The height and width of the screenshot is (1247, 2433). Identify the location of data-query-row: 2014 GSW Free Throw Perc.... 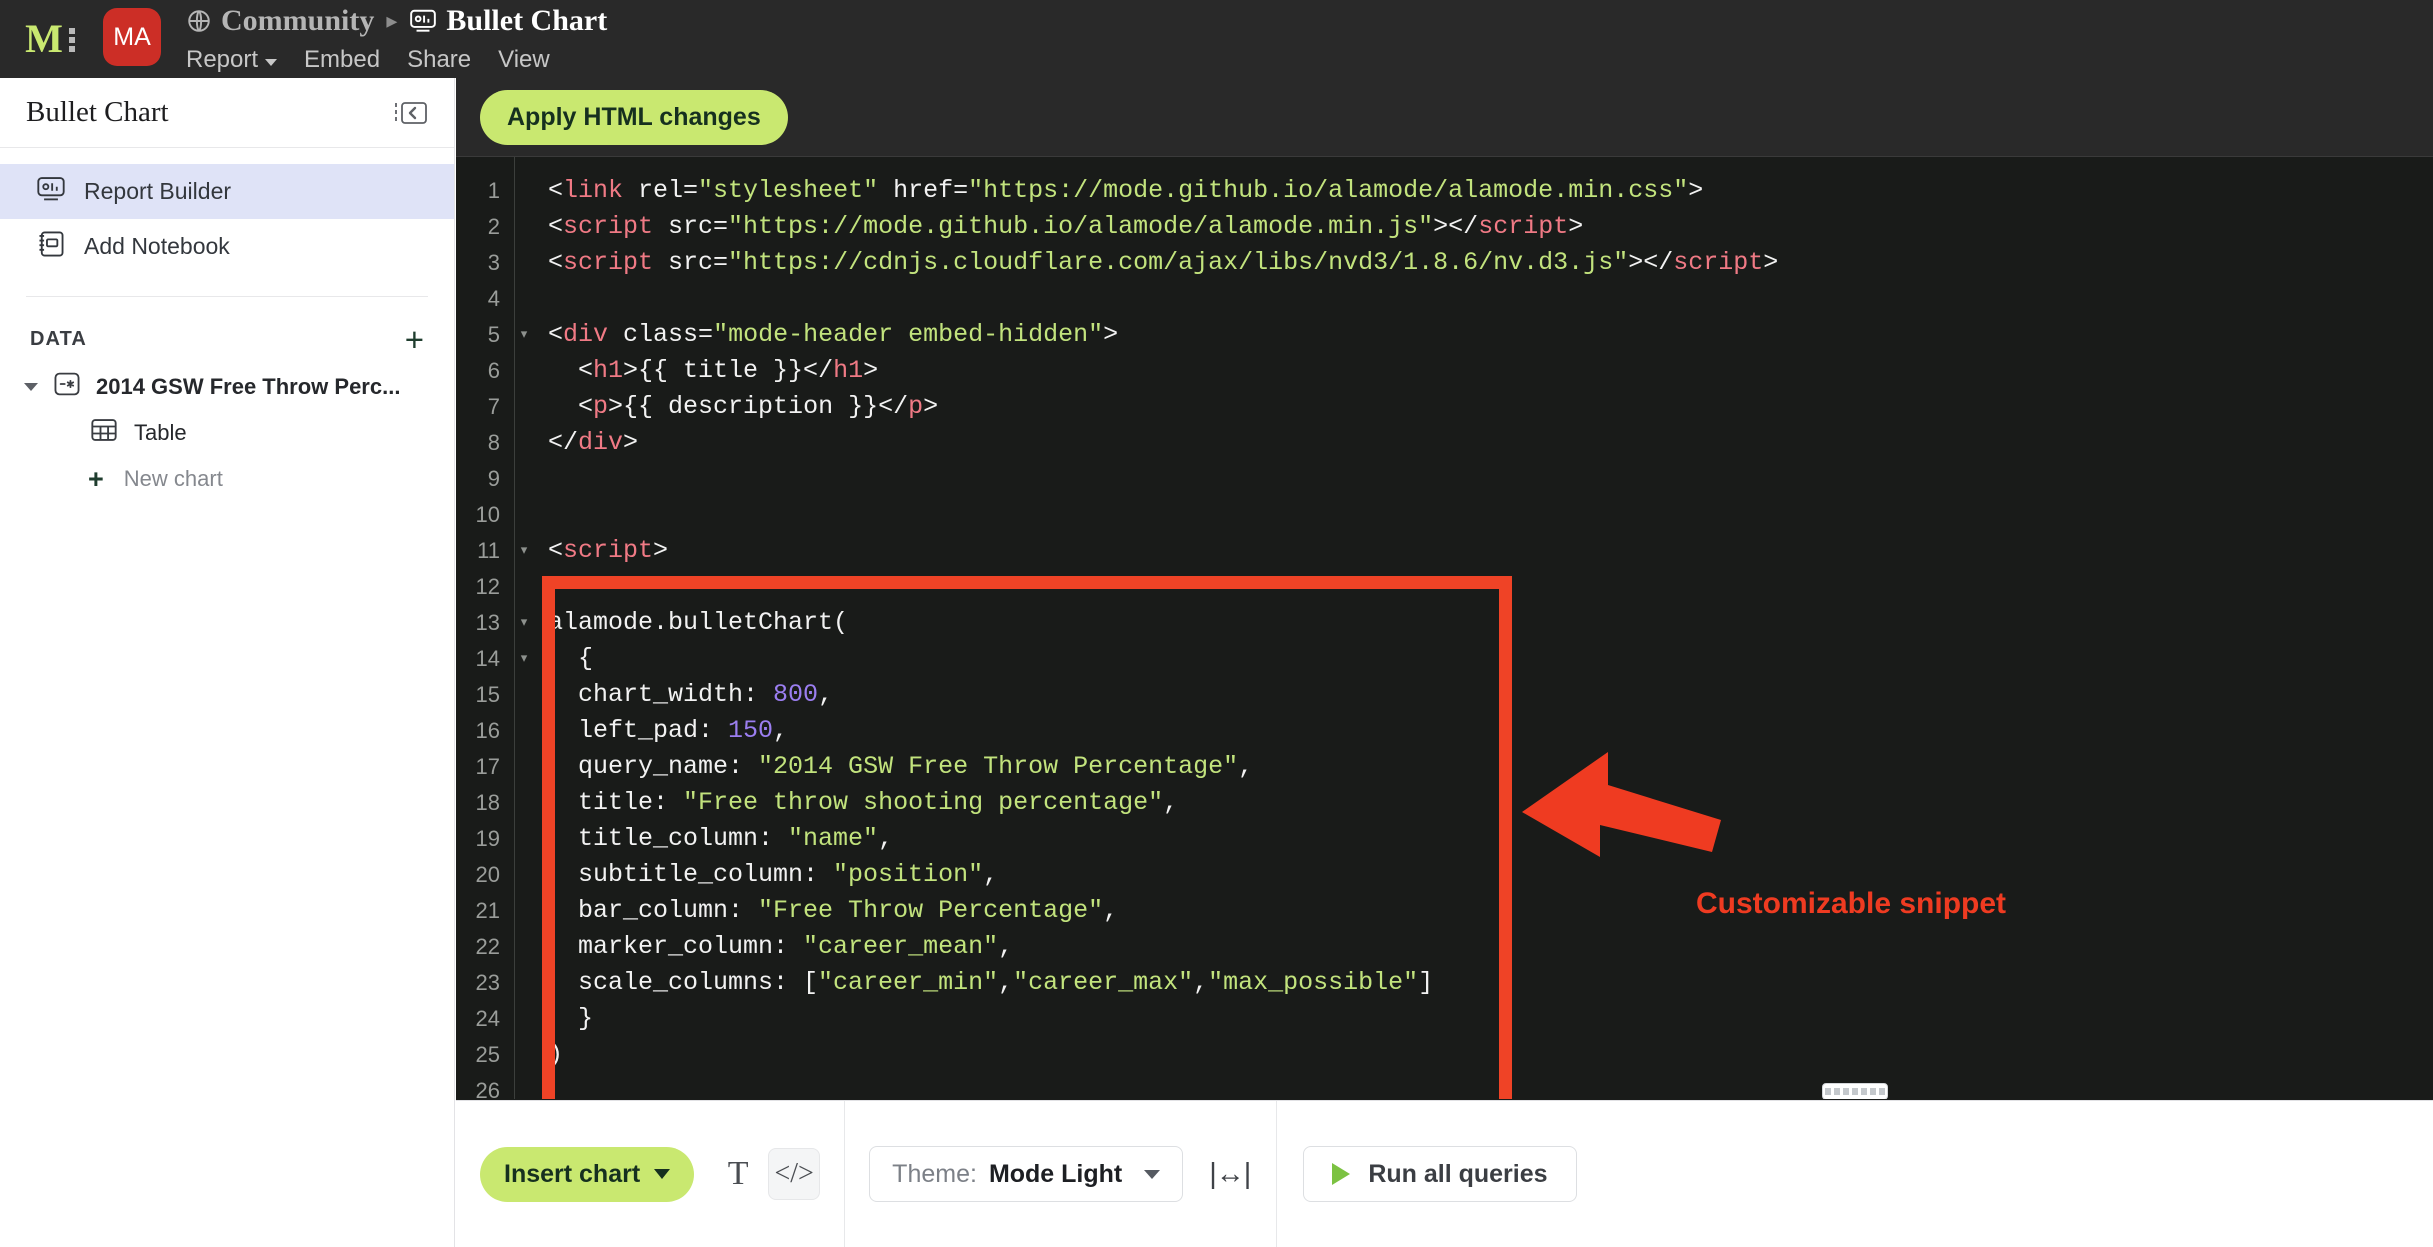
(227, 387).